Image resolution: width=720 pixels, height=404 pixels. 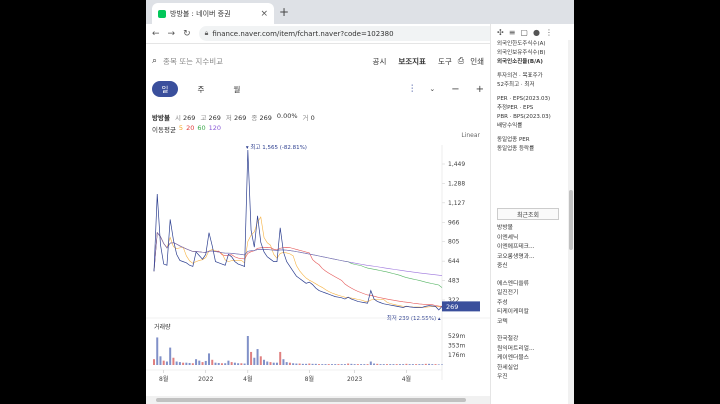 I want to click on price-axis-label: 483, so click(x=454, y=281).